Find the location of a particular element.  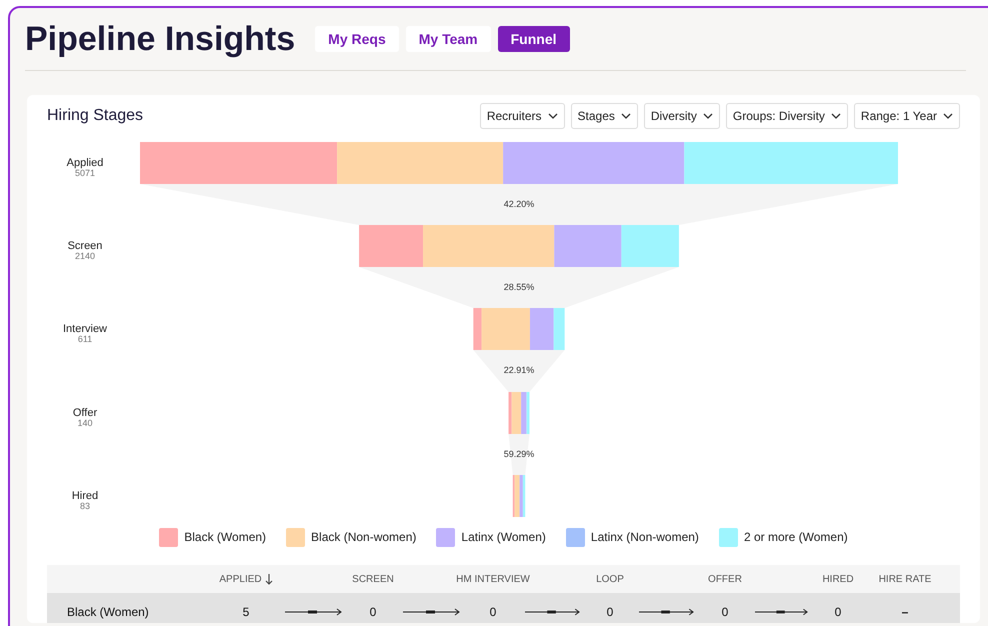

conversion-rate: 22.91% is located at coordinates (519, 370).